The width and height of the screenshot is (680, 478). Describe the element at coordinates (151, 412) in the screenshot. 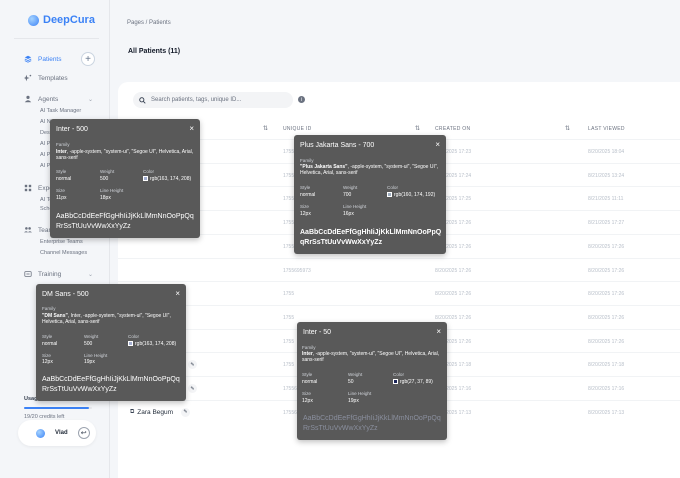

I see `patient-name-link: ⧉Zara Begum` at that location.